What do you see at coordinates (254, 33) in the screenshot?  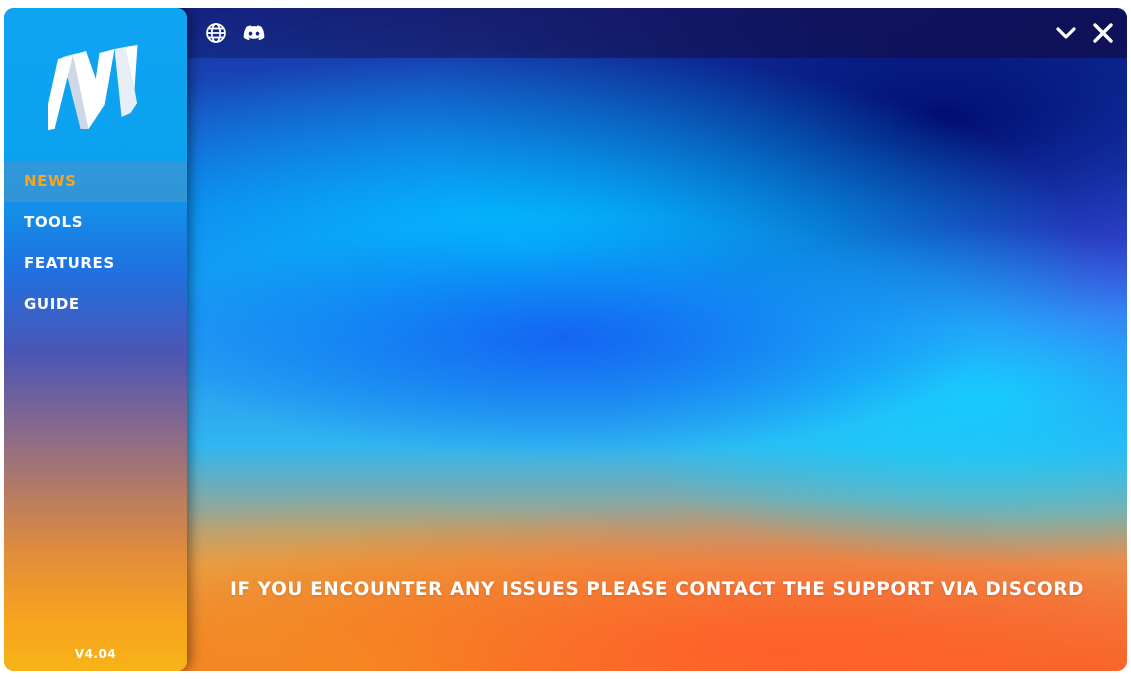 I see `discord-icon` at bounding box center [254, 33].